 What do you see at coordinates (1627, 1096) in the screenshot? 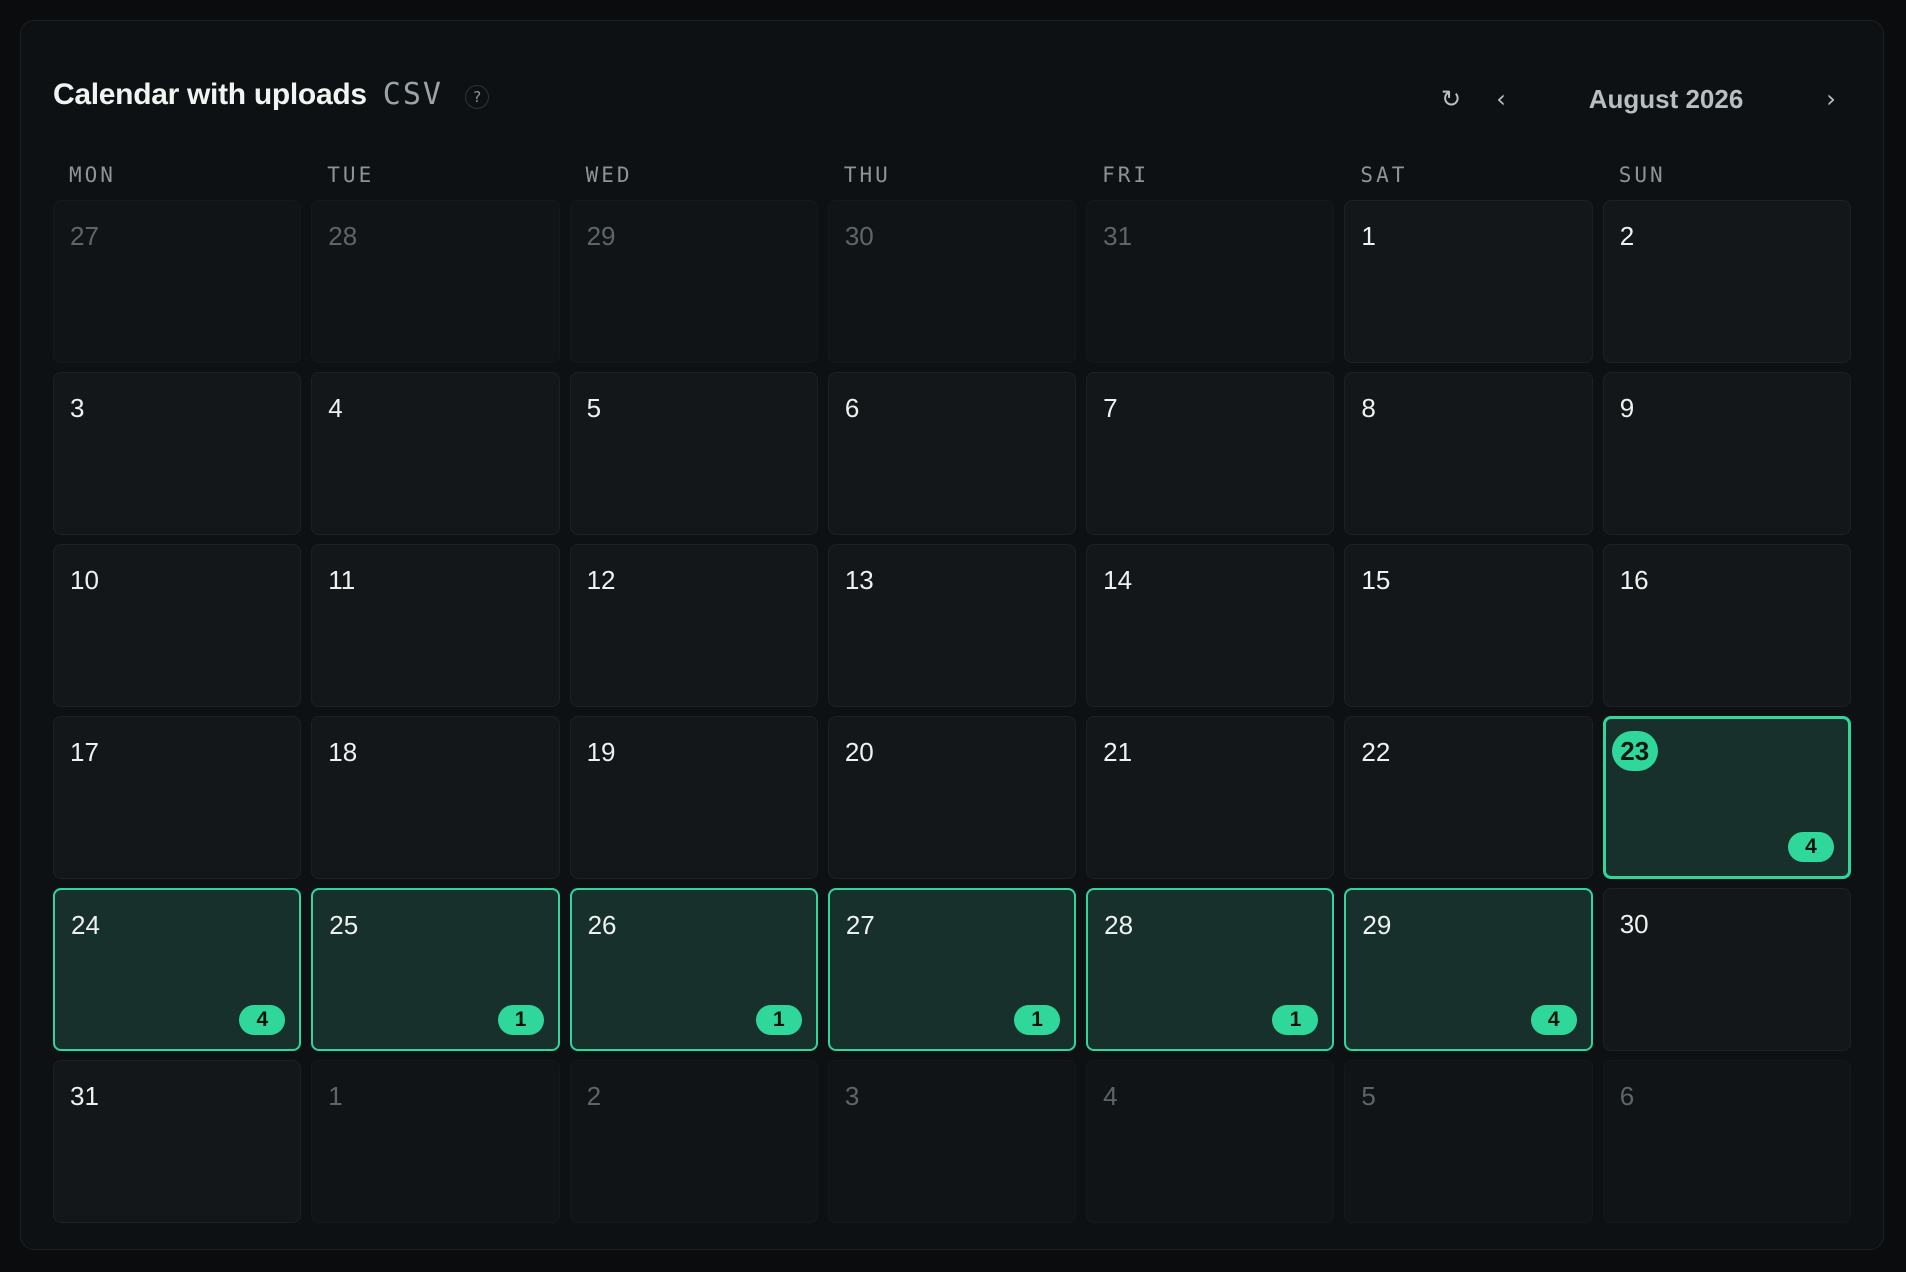
I see `day-number: 6` at bounding box center [1627, 1096].